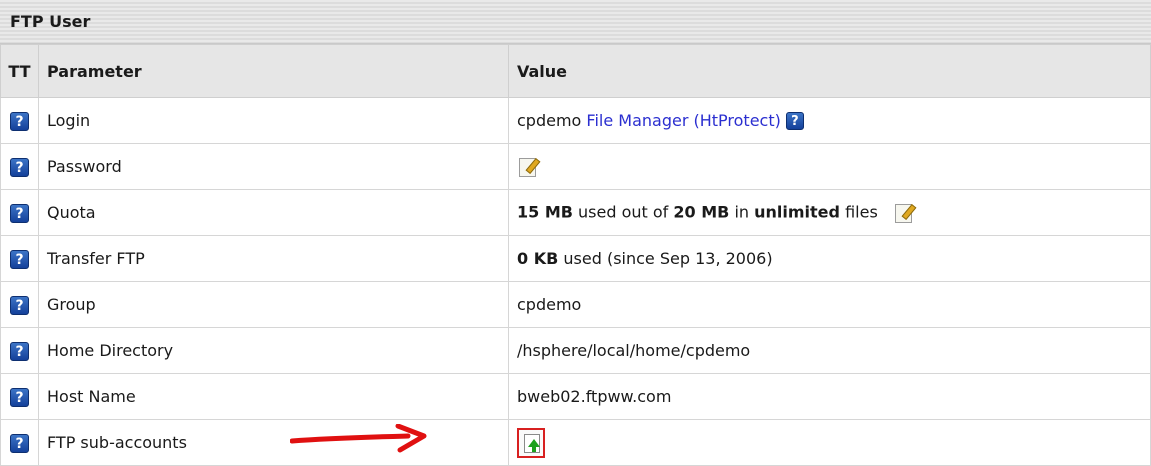  What do you see at coordinates (829, 258) in the screenshot?
I see `value-cell: 0 KB used (since Sep 13, 2006)` at bounding box center [829, 258].